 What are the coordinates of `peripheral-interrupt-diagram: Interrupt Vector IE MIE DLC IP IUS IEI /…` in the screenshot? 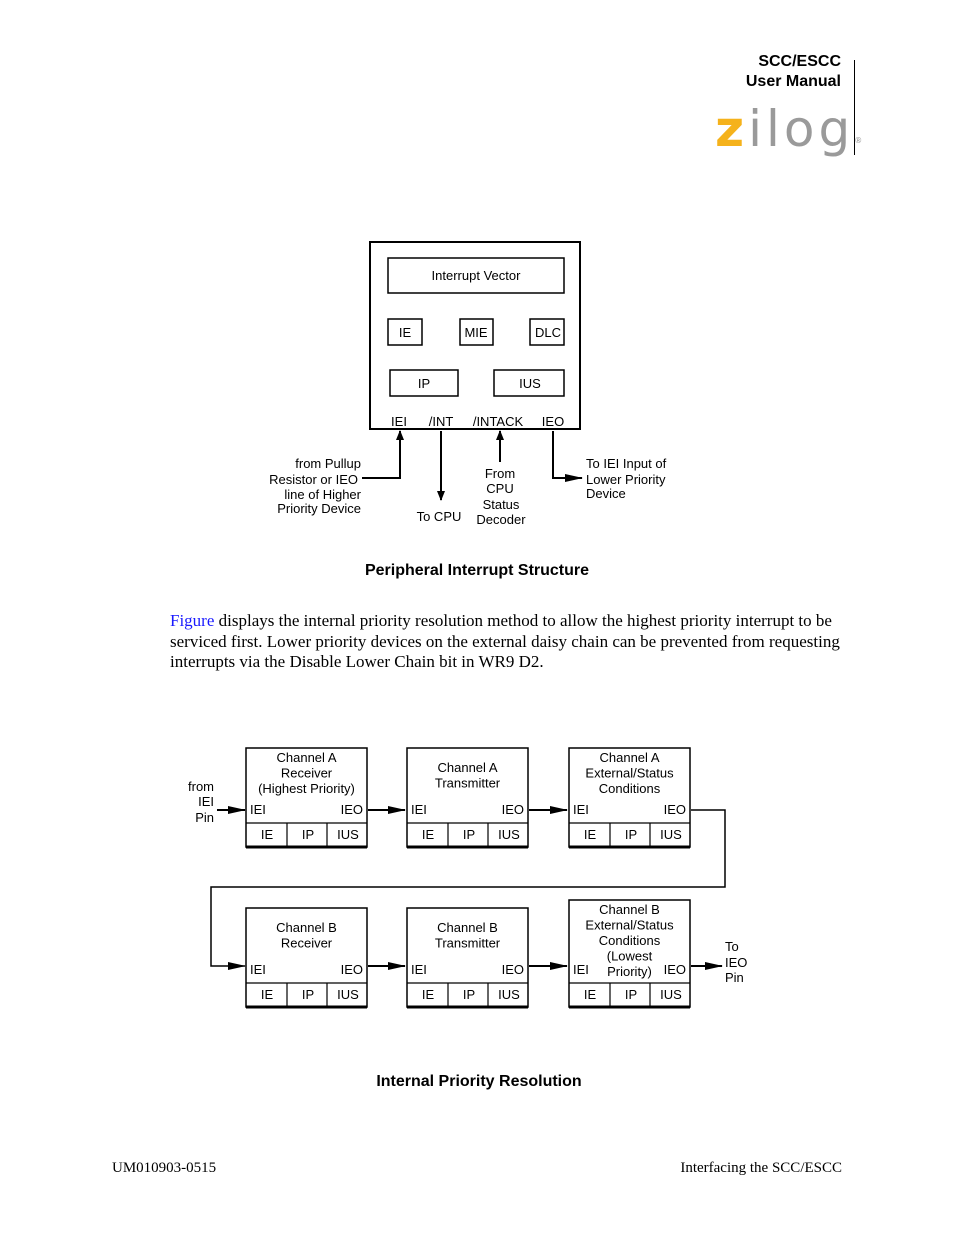 It's located at (468, 384).